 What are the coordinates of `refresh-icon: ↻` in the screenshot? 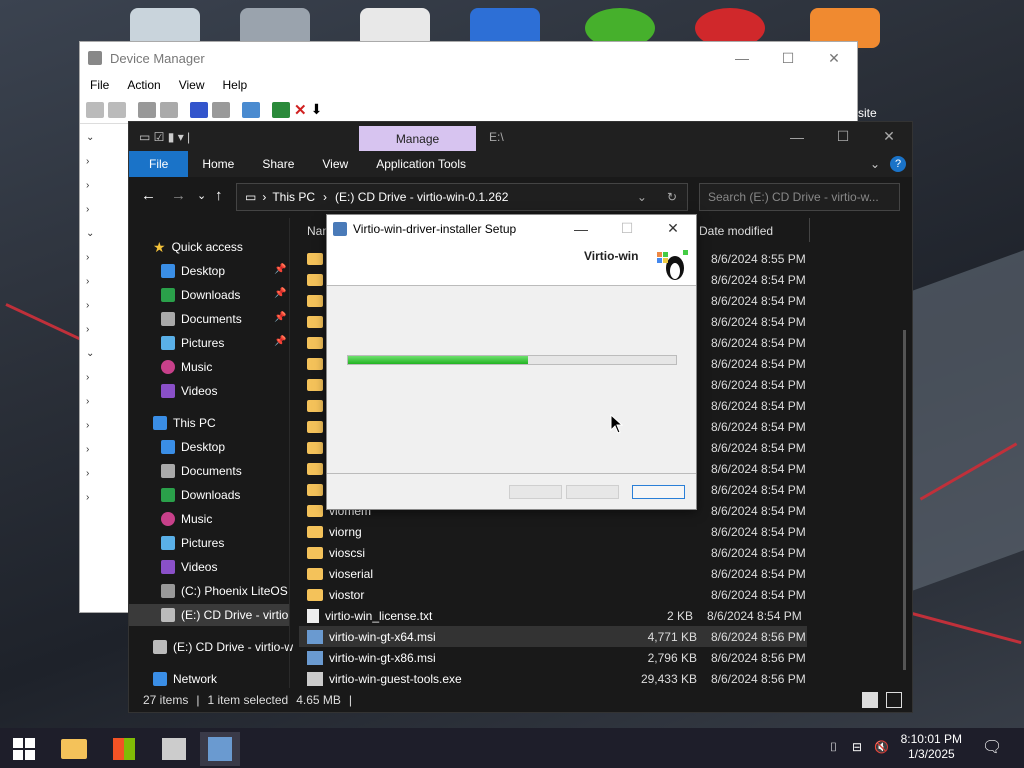 It's located at (672, 197).